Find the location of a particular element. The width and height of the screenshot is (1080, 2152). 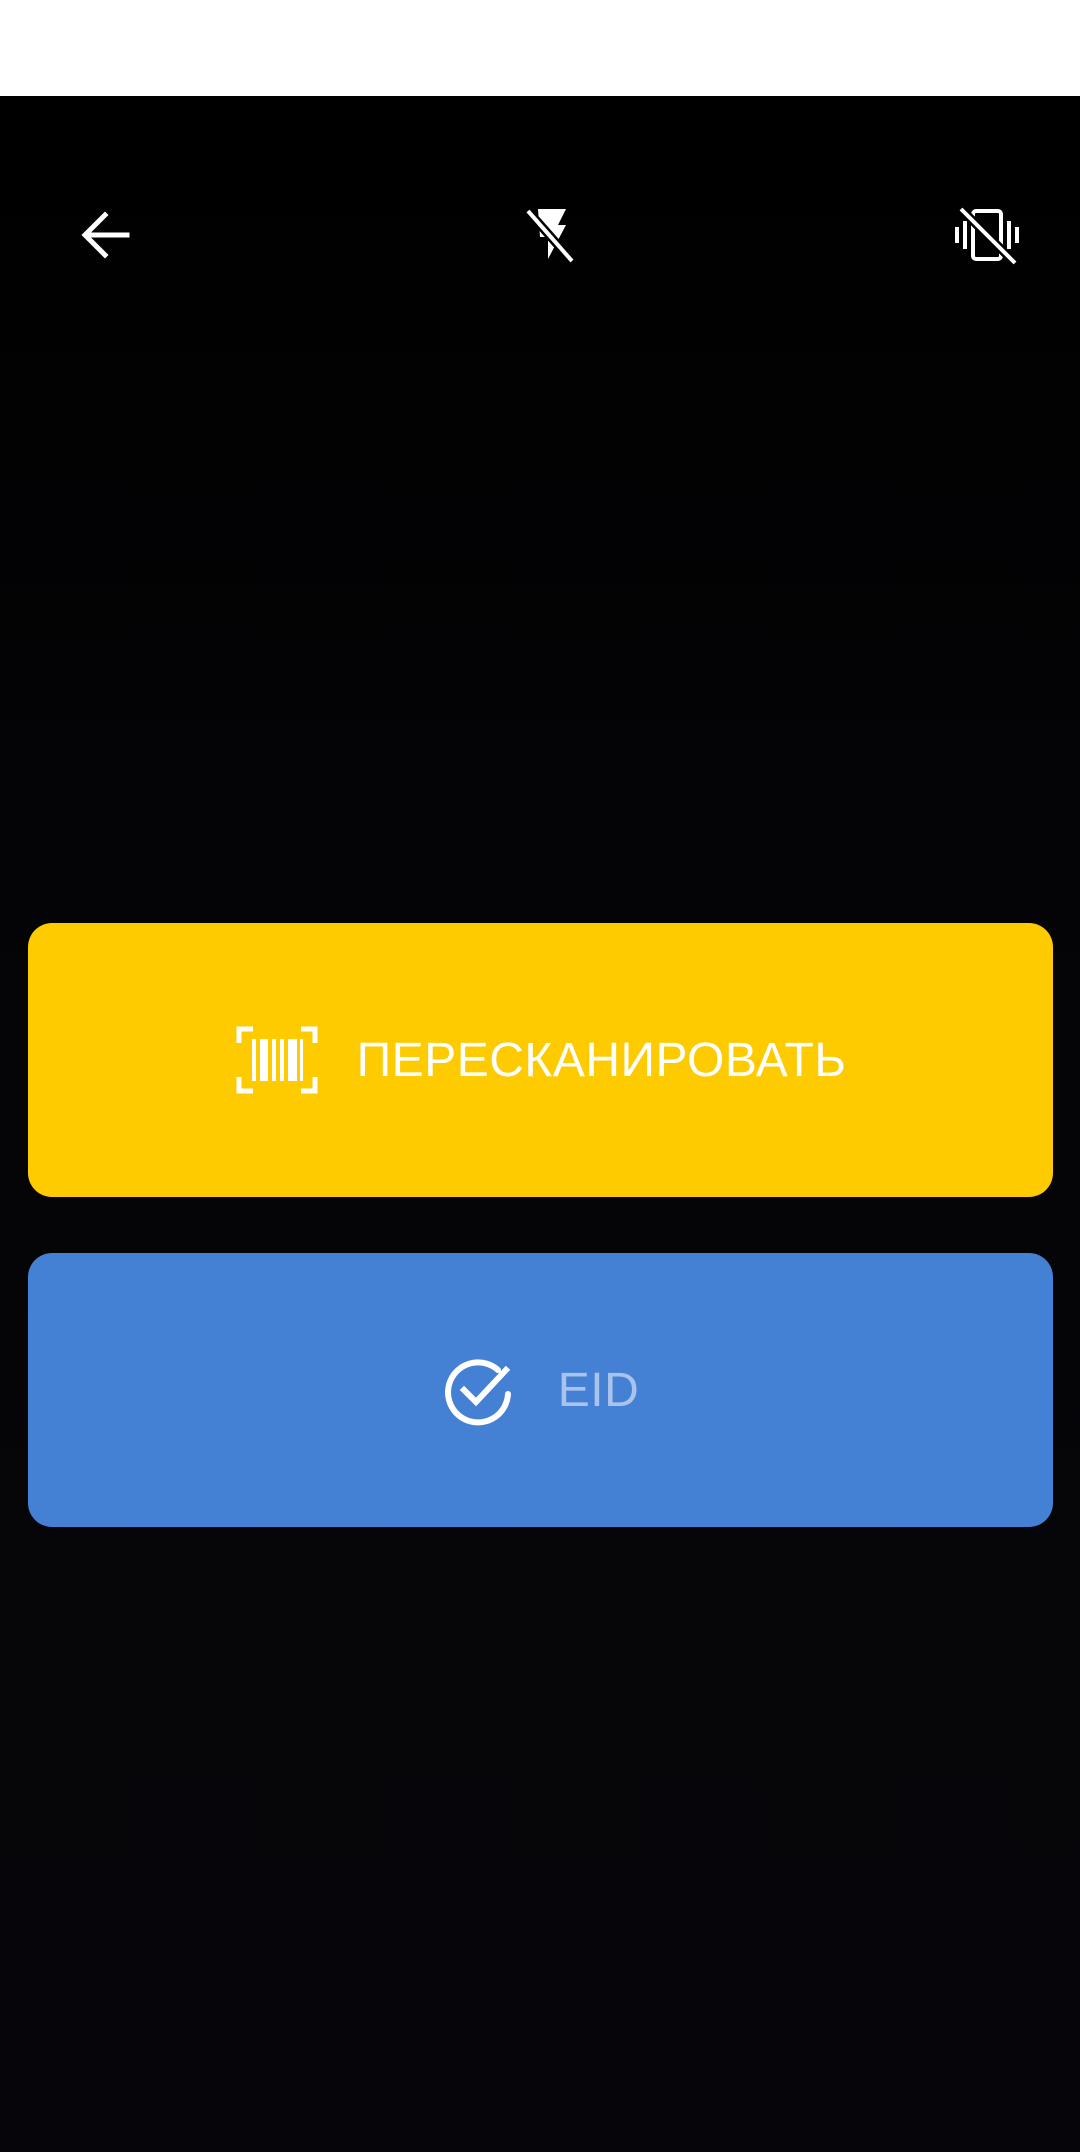

vibration-toggle-button is located at coordinates (987, 235).